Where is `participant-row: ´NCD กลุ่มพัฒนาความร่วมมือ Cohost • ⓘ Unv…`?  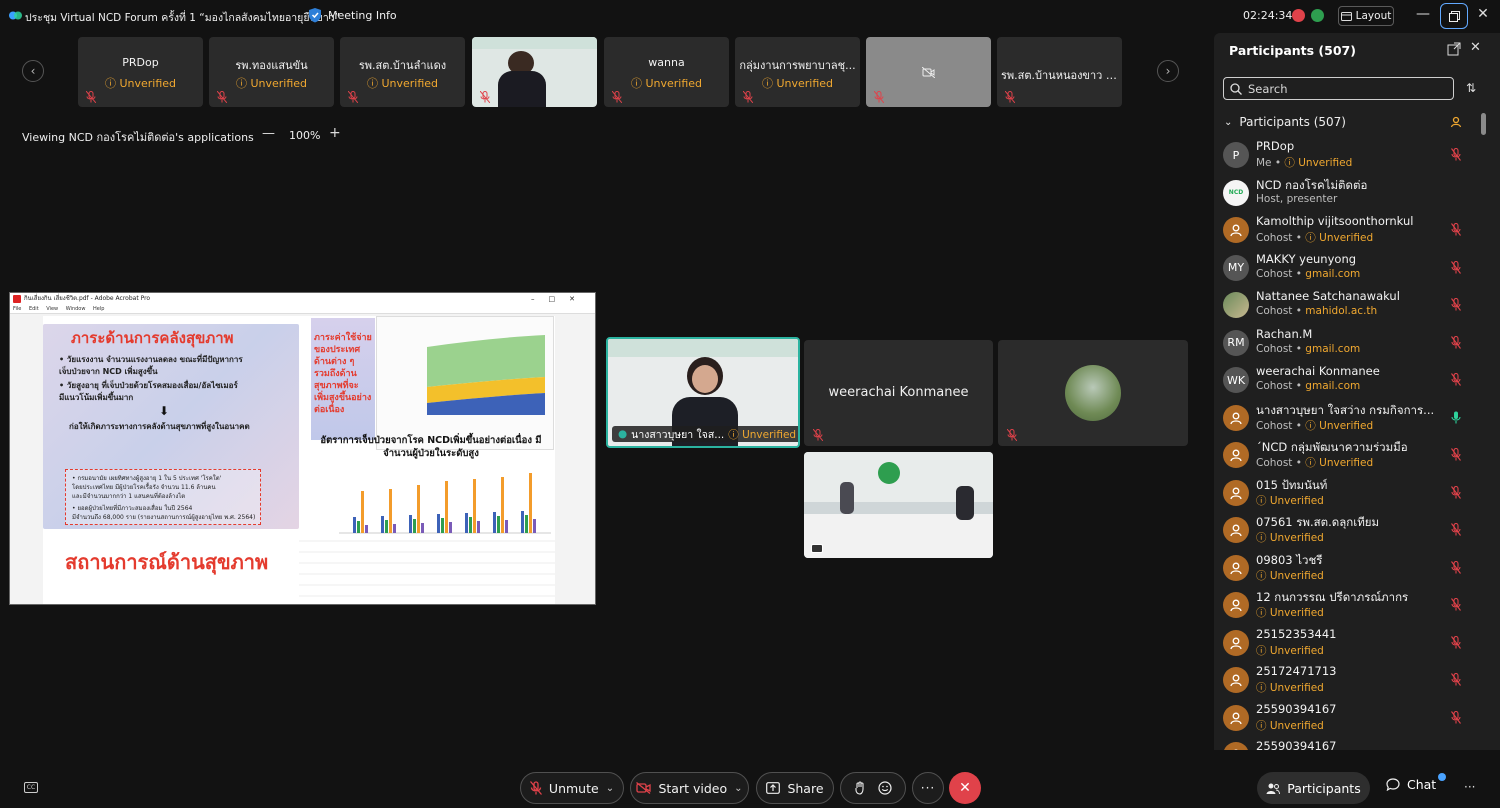 participant-row: ´NCD กลุ่มพัฒนาความร่วมมือ Cohost • ⓘ Unv… is located at coordinates (1349, 456).